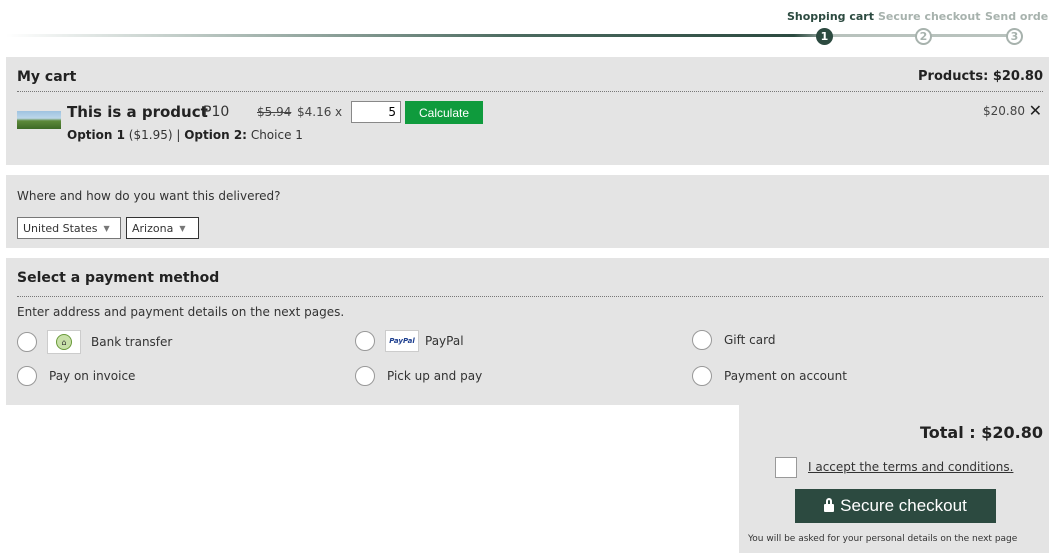  What do you see at coordinates (27, 342) in the screenshot?
I see `radio-bank-transfer` at bounding box center [27, 342].